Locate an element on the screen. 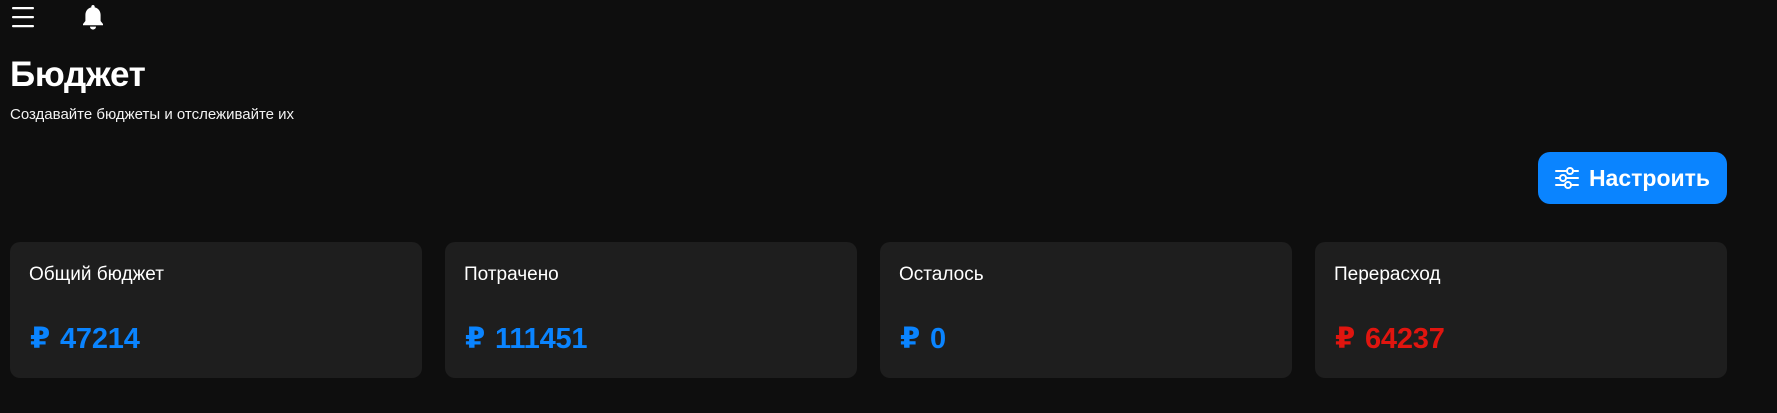  card-amount: 47214 is located at coordinates (99, 339).